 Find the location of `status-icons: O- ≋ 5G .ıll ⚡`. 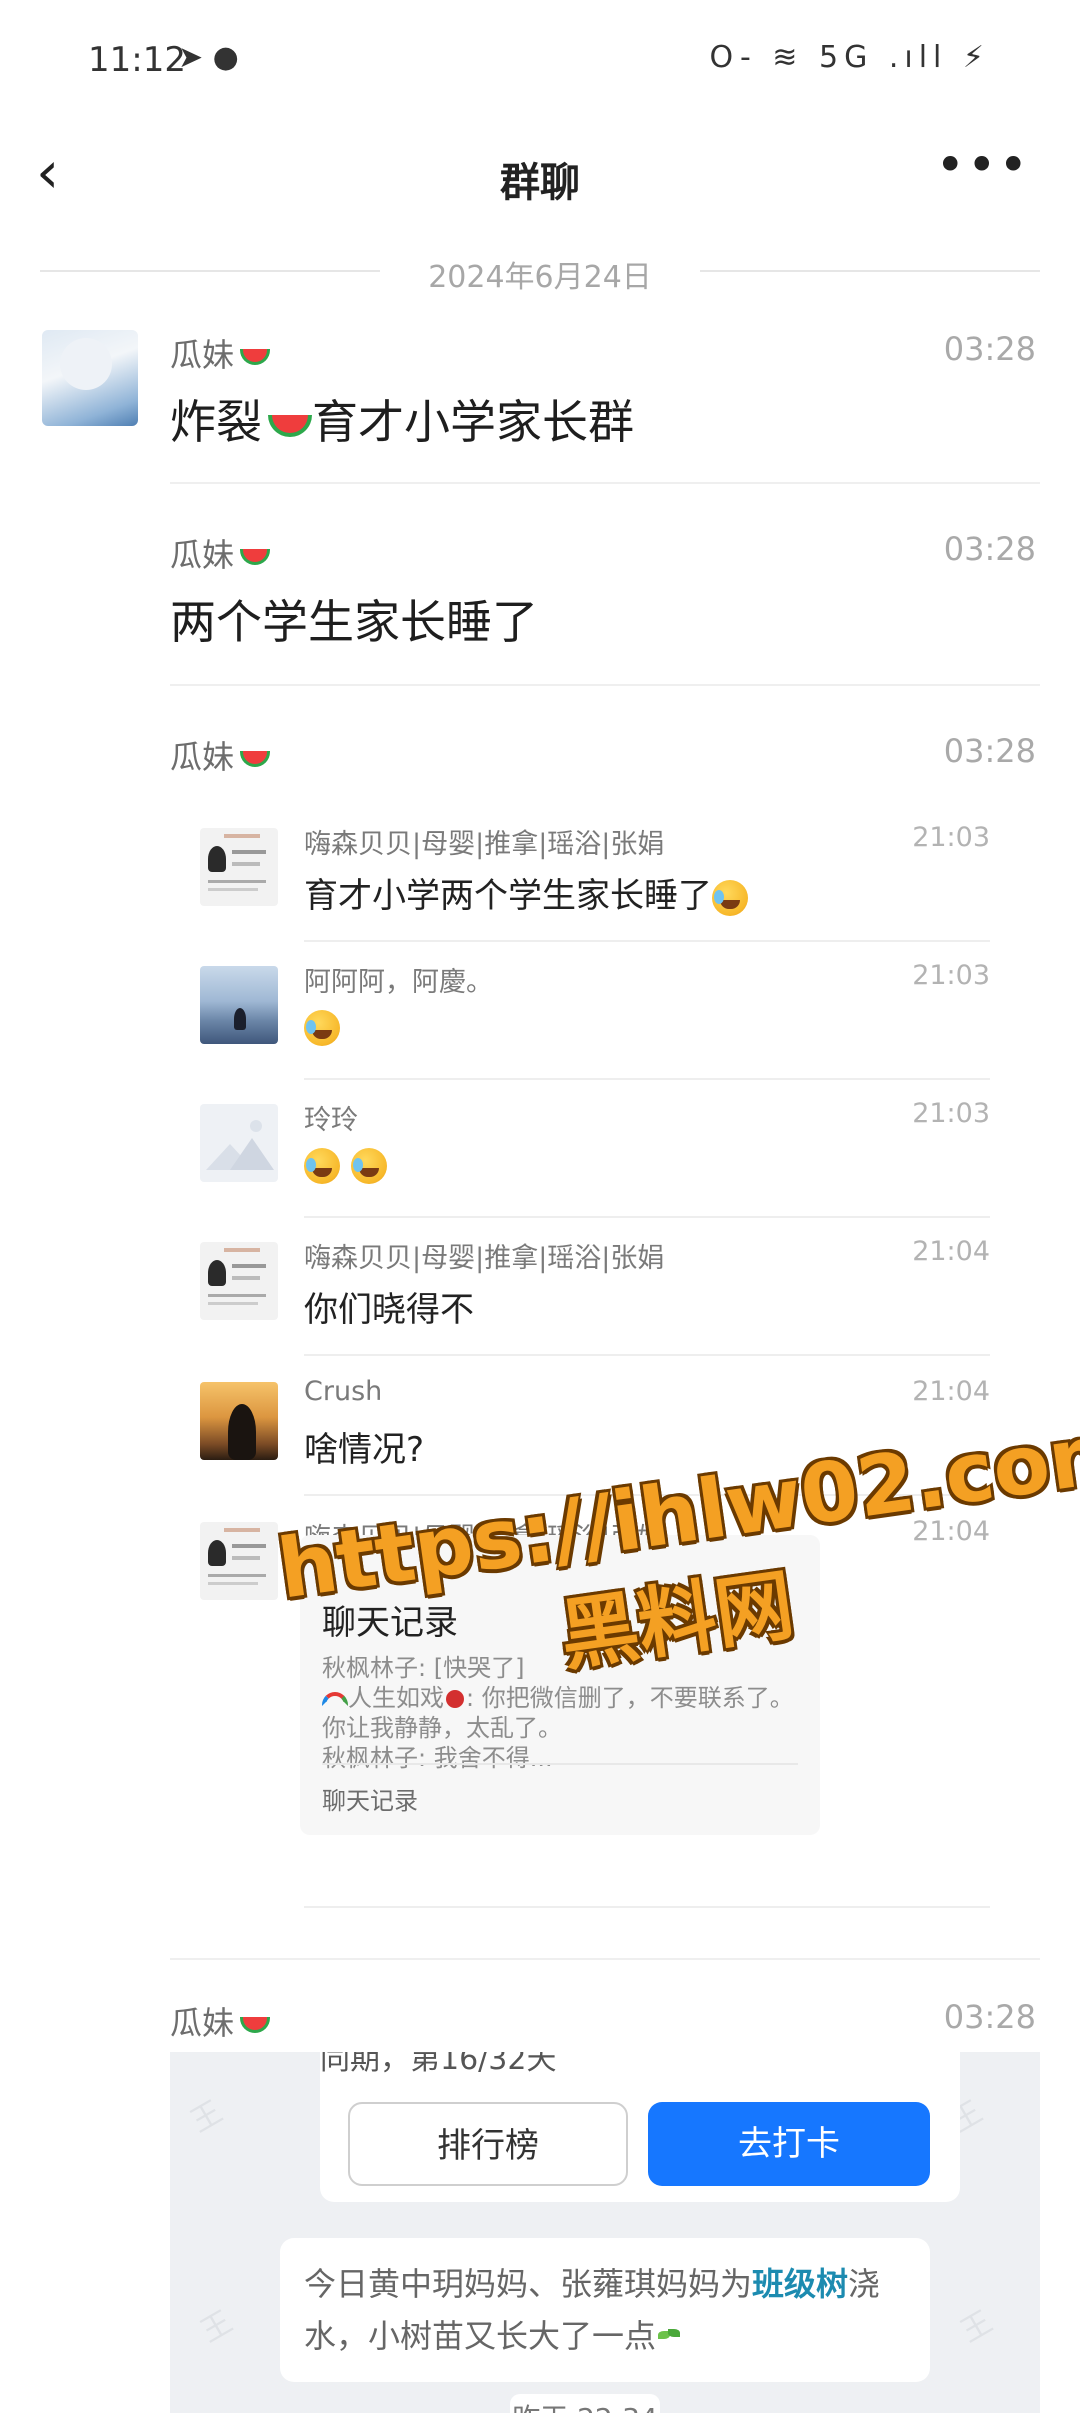

status-icons: O- ≋ 5G .ıll ⚡ is located at coordinates (849, 57).